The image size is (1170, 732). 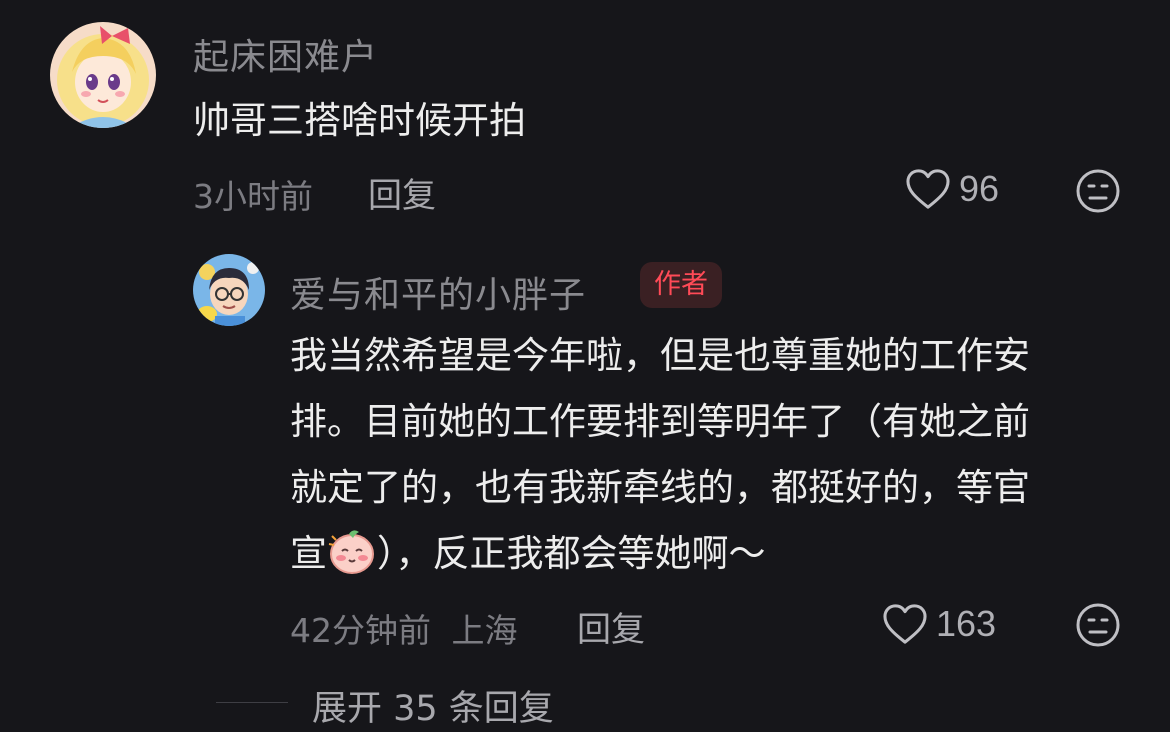 I want to click on avatar, so click(x=103, y=75).